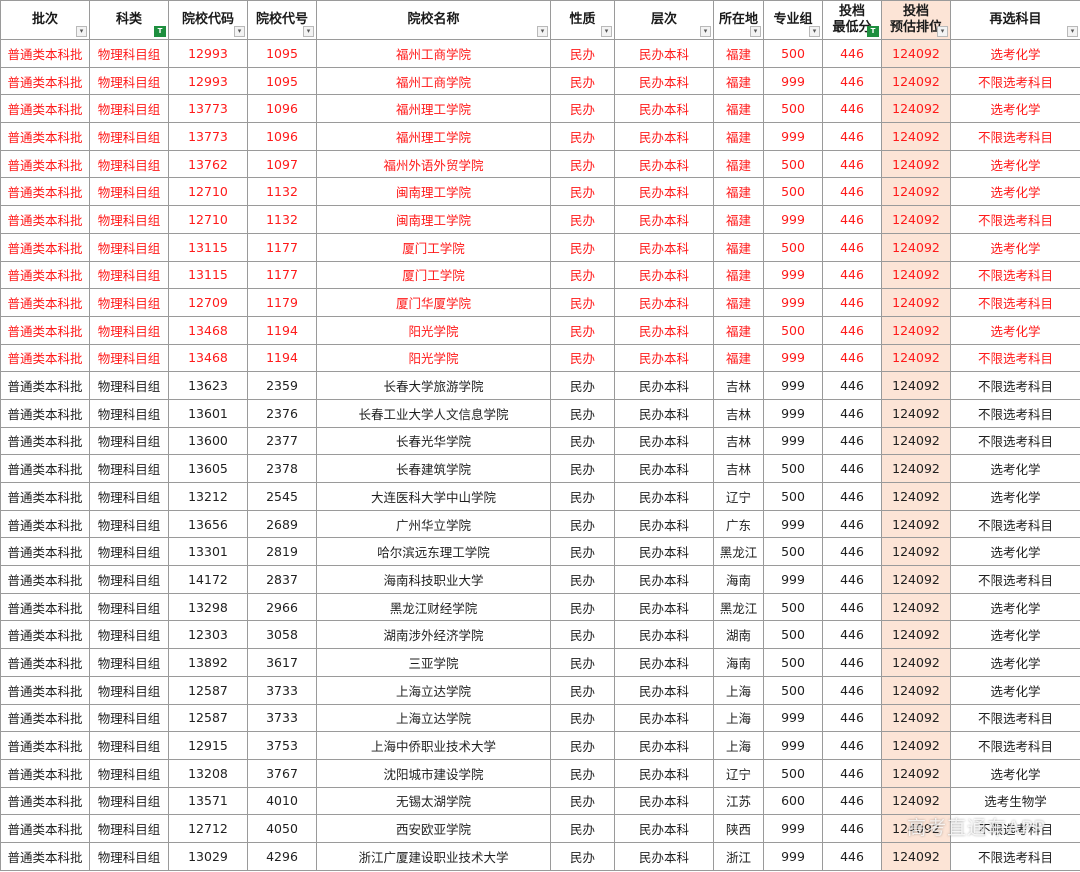 This screenshot has width=1080, height=872. Describe the element at coordinates (208, 192) in the screenshot. I see `cell-school-code: 12710` at that location.